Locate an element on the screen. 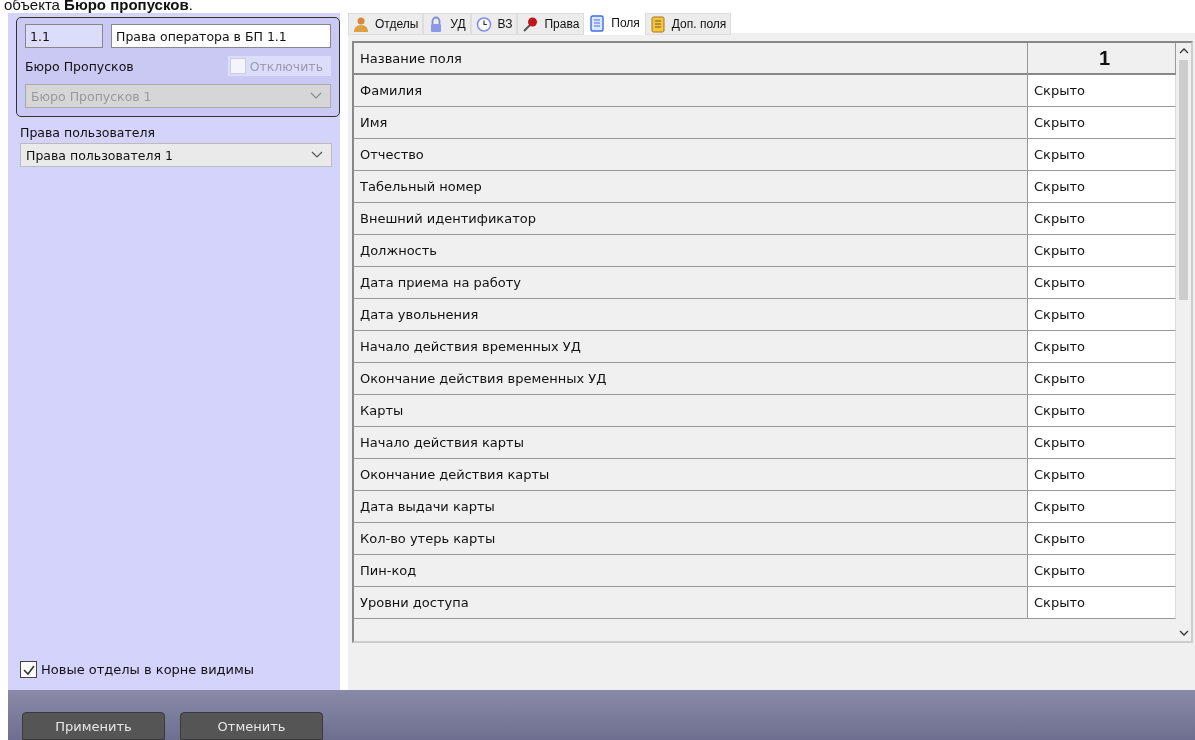  scroll-up-icon is located at coordinates (1183, 51).